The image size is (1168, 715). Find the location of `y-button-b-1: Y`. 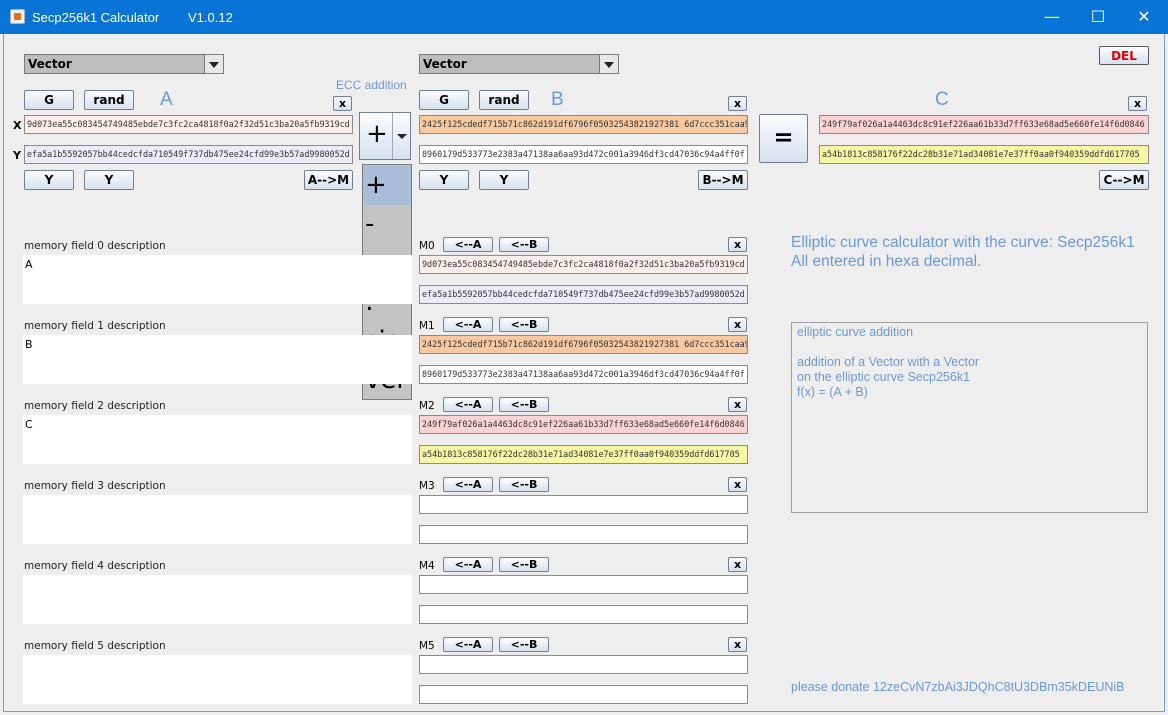

y-button-b-1: Y is located at coordinates (444, 180).